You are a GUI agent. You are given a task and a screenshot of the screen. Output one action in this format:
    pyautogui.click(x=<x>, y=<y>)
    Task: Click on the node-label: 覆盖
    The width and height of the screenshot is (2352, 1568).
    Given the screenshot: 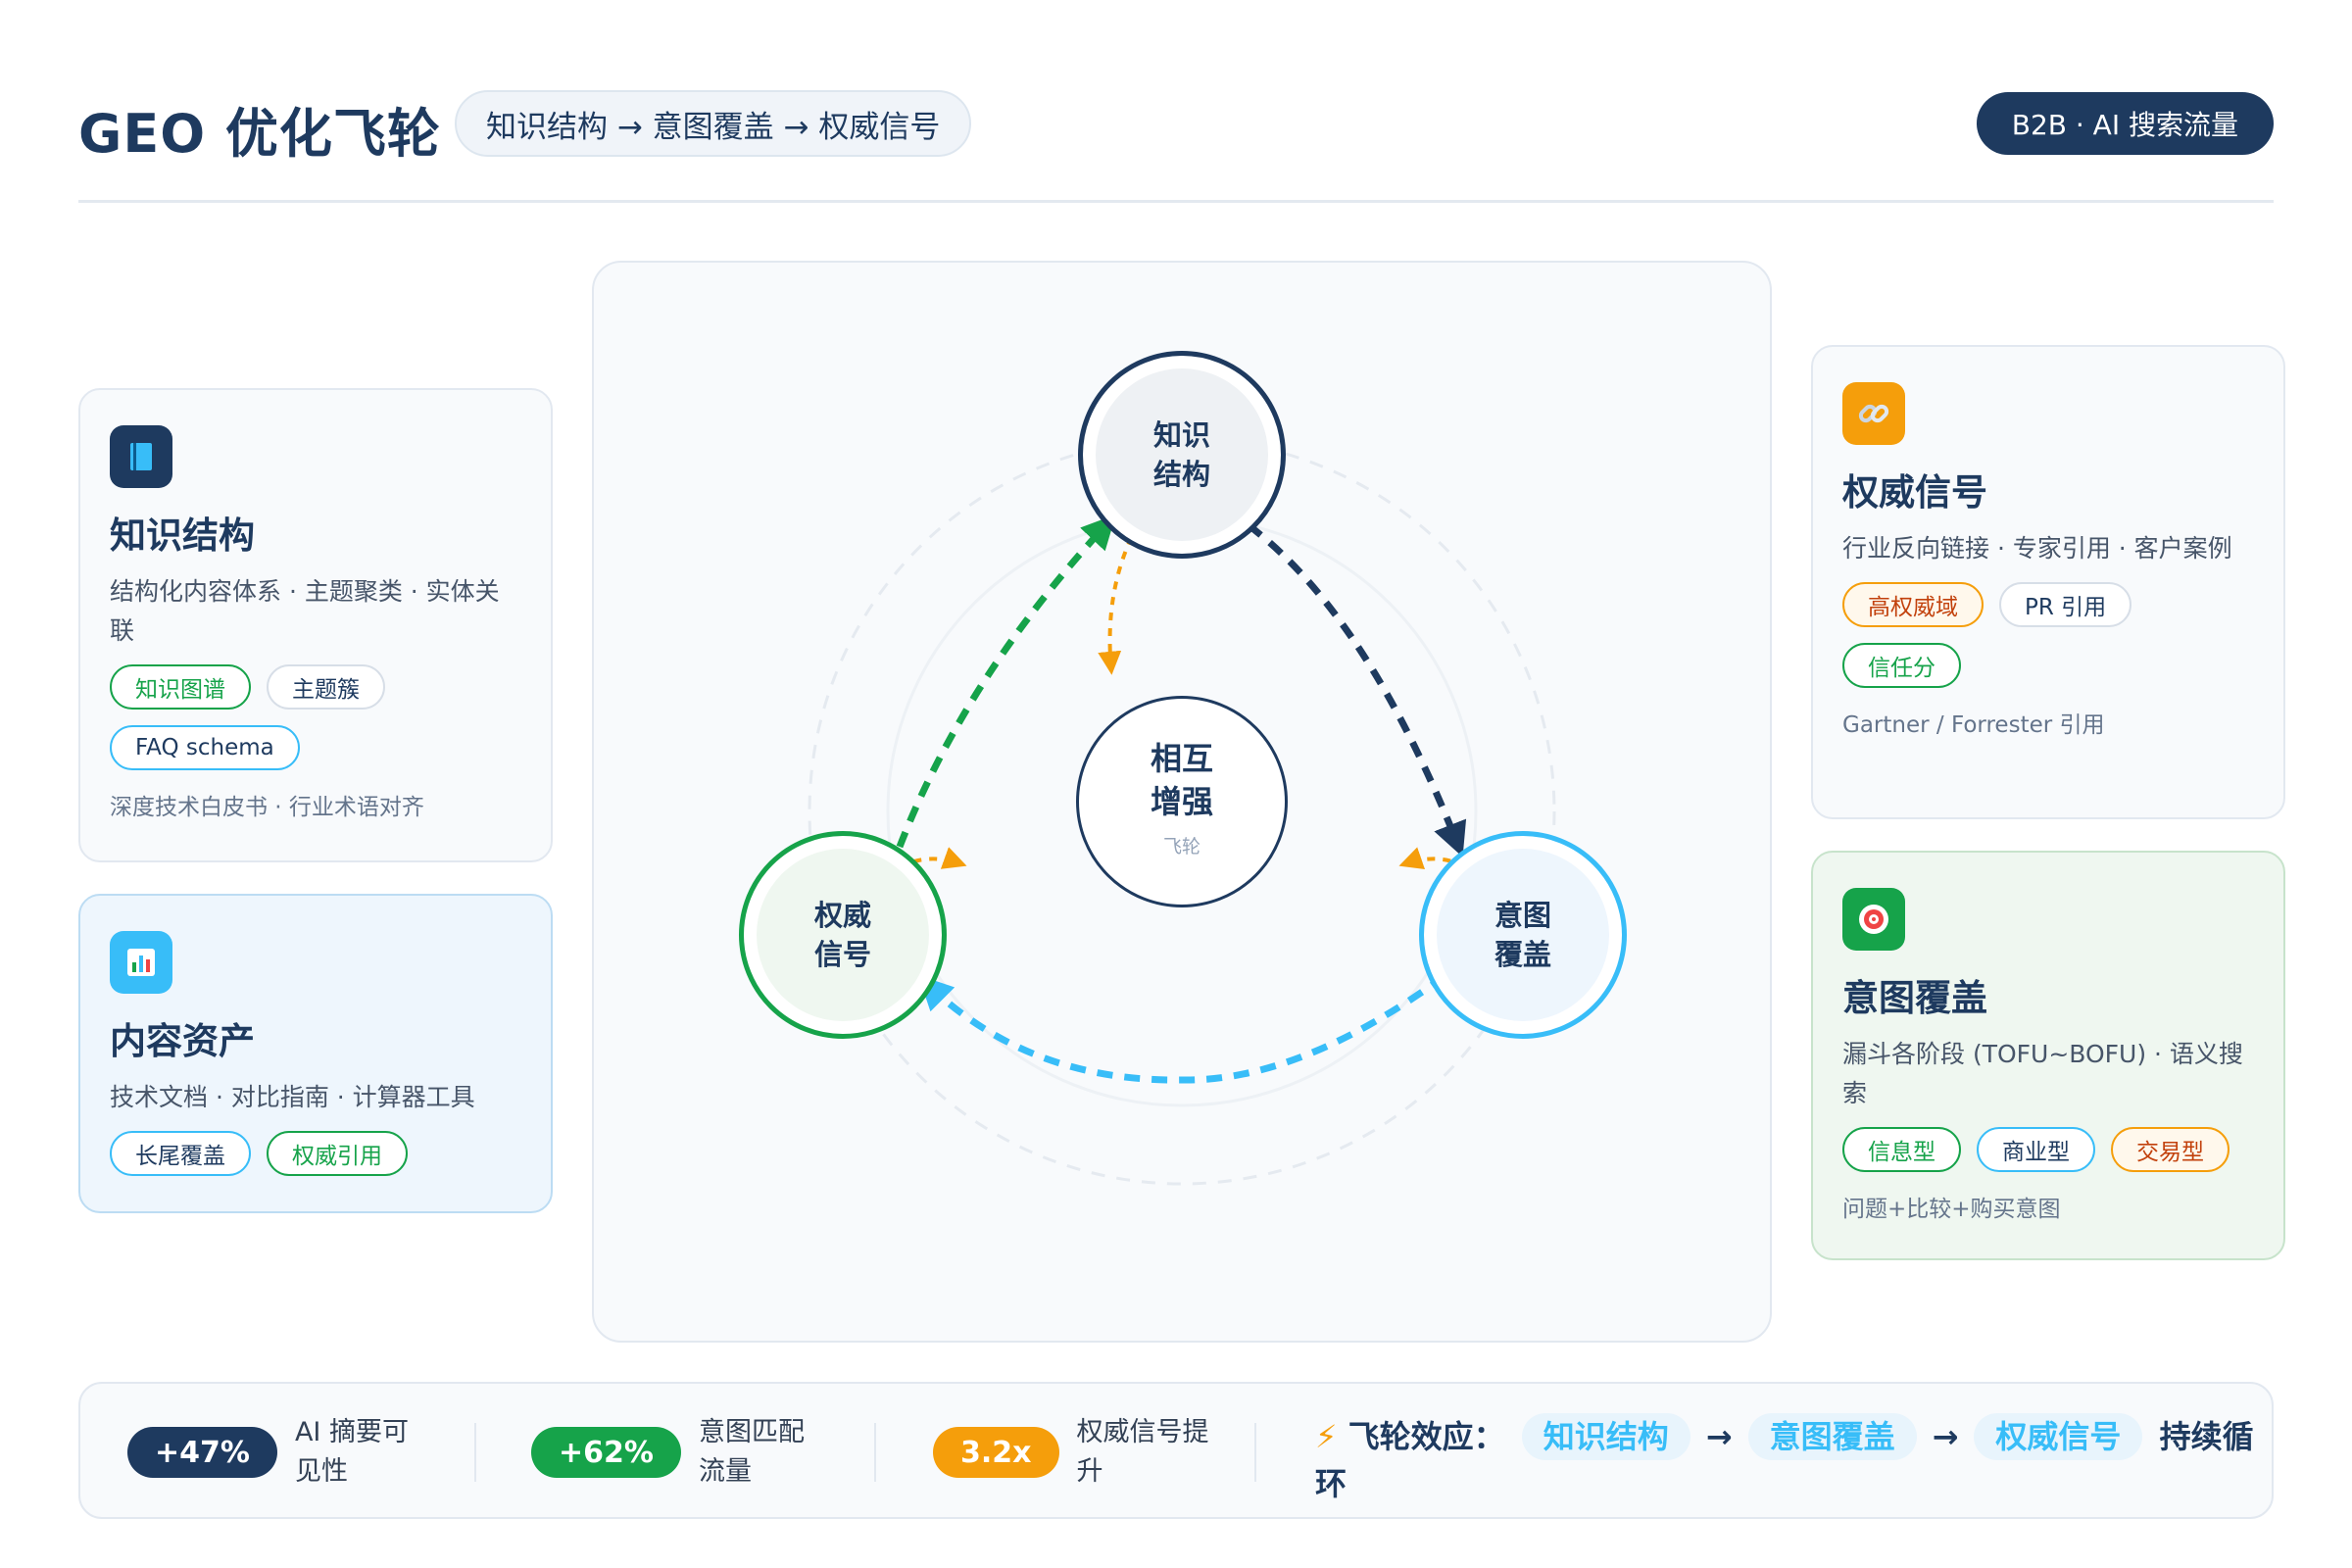 What is the action you would take?
    pyautogui.click(x=1522, y=954)
    